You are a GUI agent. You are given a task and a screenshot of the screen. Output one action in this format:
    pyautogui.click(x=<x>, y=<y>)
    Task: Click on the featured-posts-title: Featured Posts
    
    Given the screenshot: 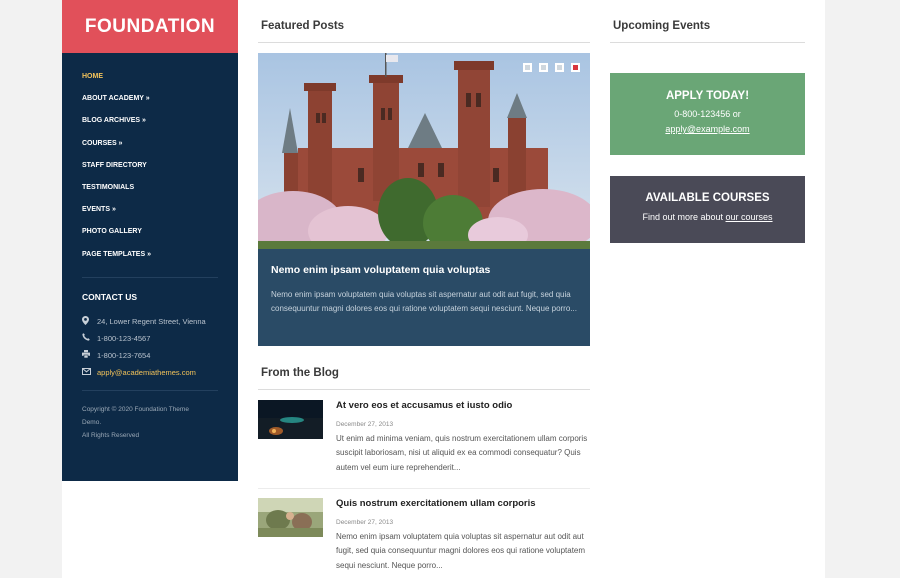 What is the action you would take?
    pyautogui.click(x=303, y=26)
    